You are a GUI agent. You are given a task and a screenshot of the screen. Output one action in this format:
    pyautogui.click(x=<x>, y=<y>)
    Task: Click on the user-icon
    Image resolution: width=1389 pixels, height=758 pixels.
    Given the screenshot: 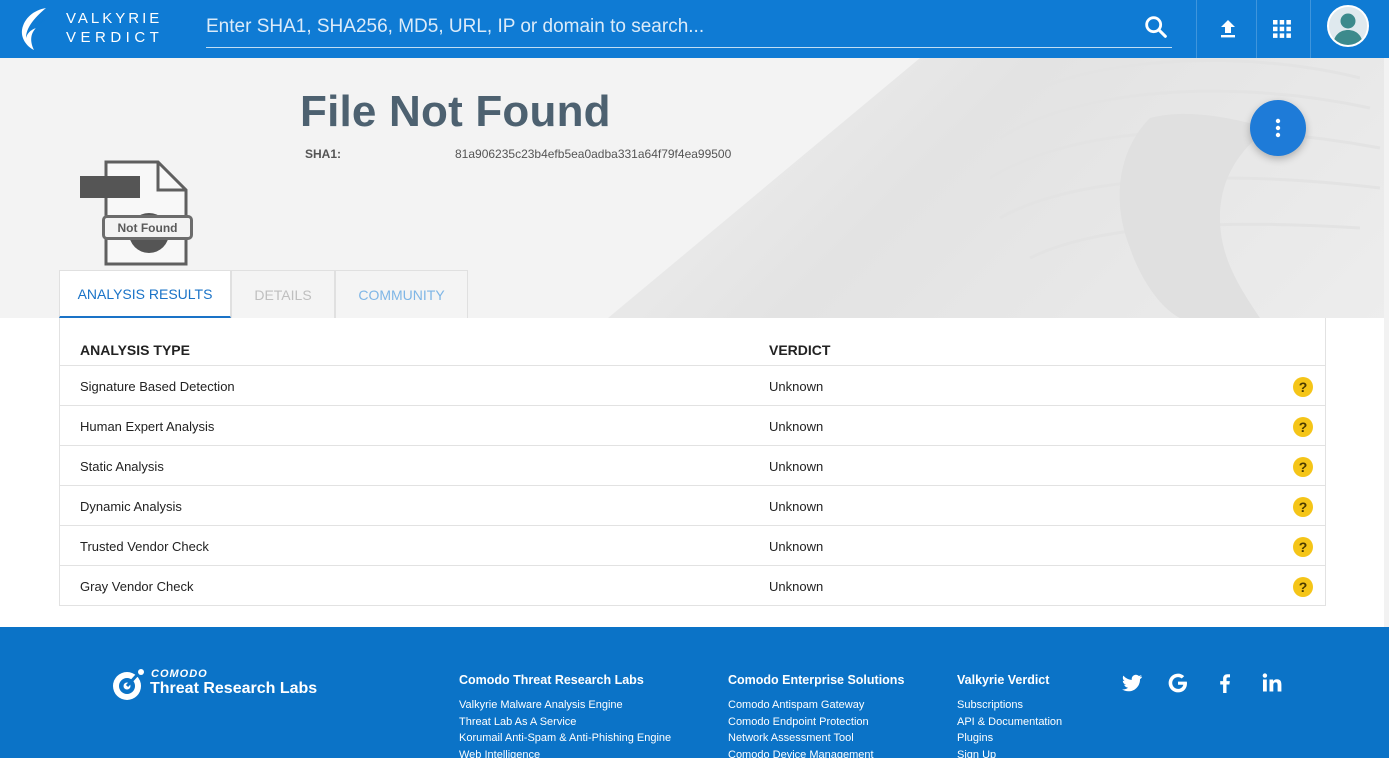 What is the action you would take?
    pyautogui.click(x=1348, y=26)
    